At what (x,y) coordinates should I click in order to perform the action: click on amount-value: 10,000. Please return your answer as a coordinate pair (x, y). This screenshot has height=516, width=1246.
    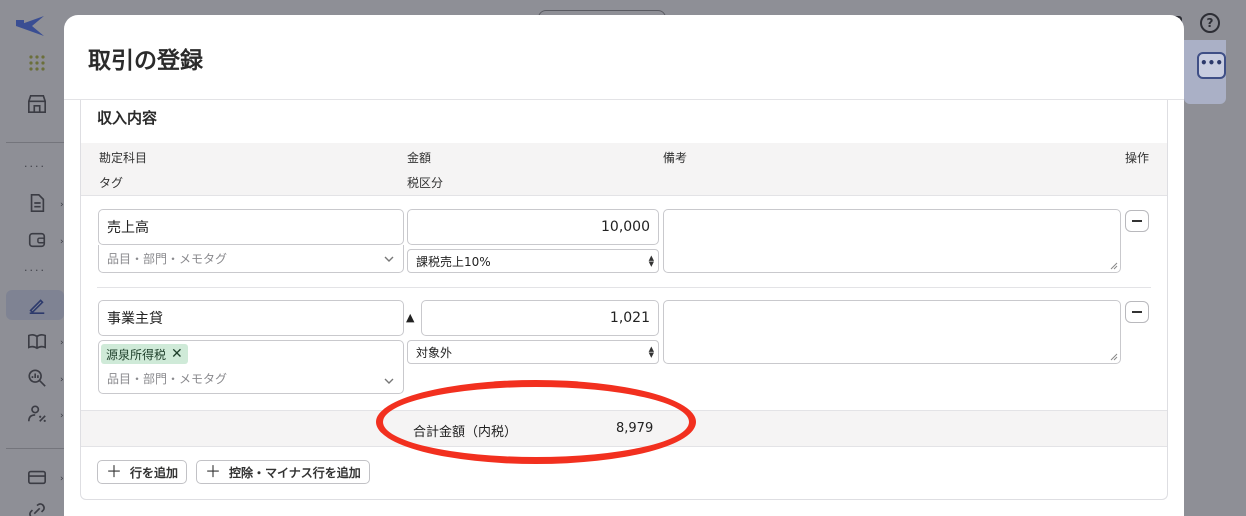
    Looking at the image, I should click on (625, 227).